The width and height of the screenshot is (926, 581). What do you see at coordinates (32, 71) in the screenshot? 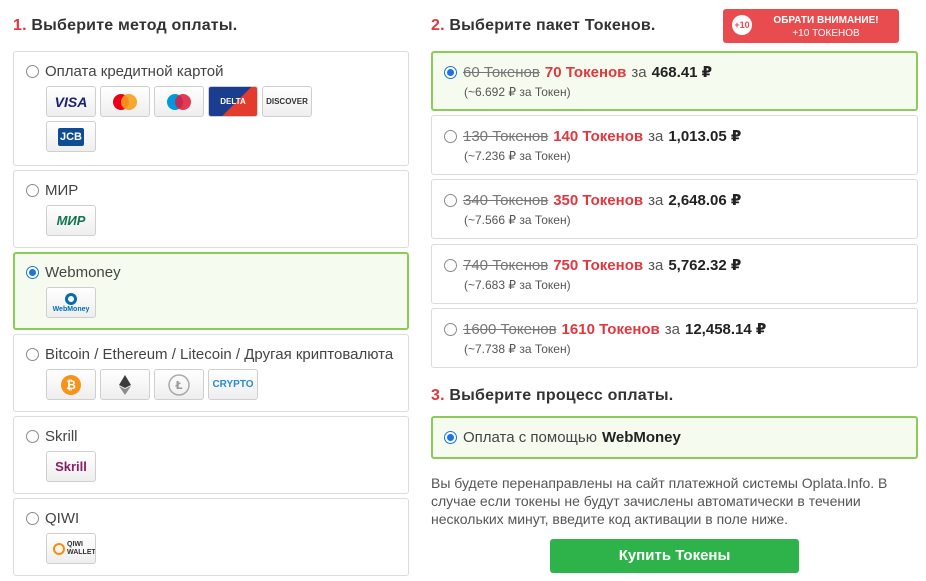
I see `method-credit-card-radio` at bounding box center [32, 71].